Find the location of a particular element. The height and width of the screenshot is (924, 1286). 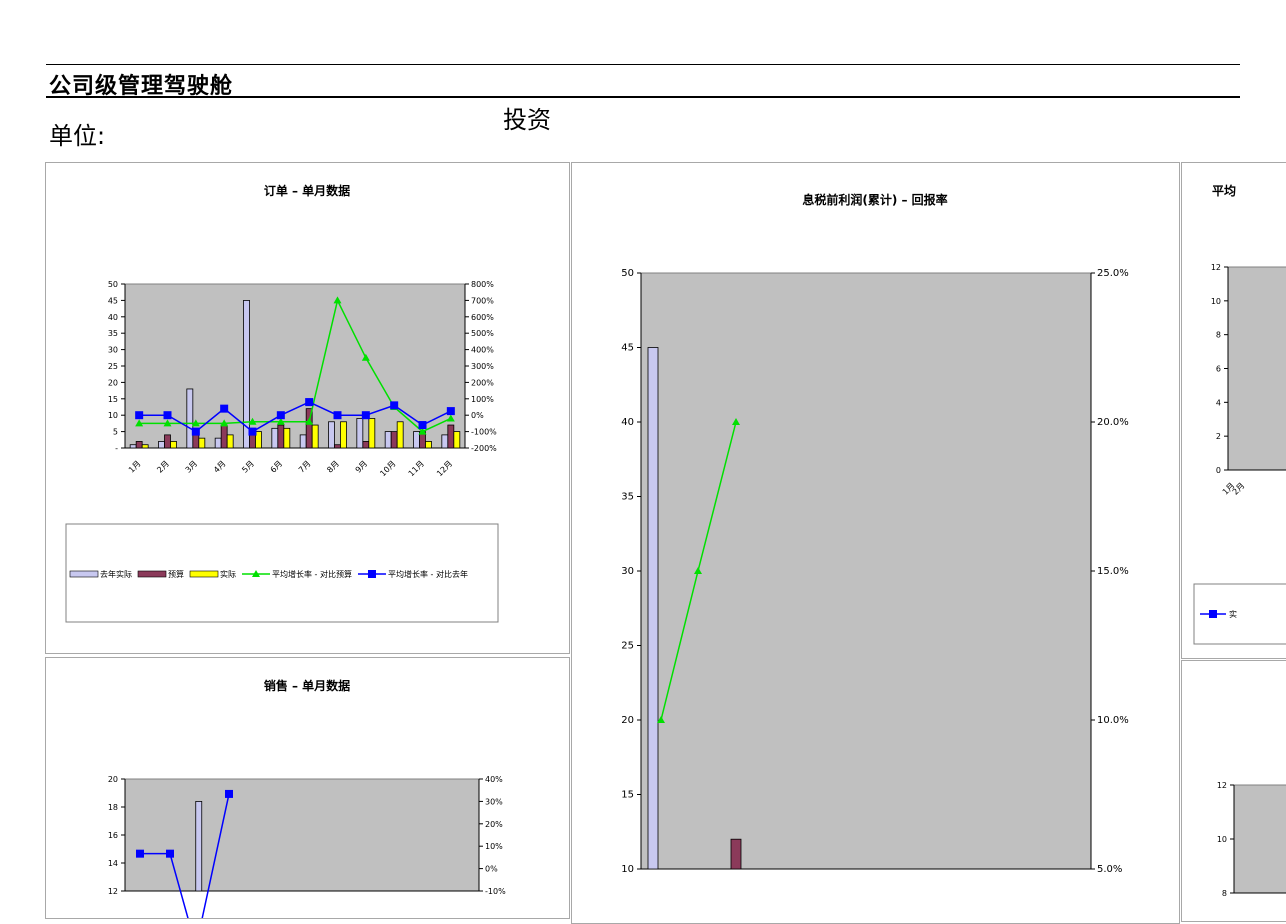

right-tick-label: 400% is located at coordinates (482, 350).